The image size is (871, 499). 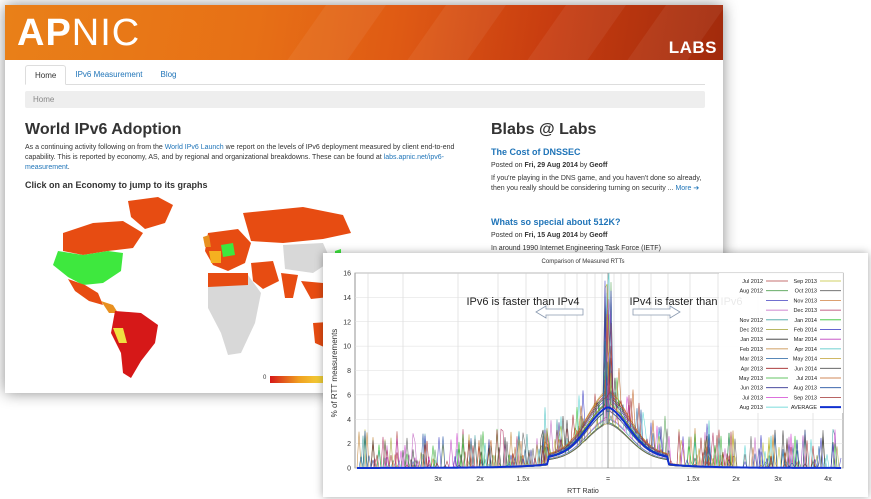 What do you see at coordinates (168, 75) in the screenshot?
I see `nav-blog: Blog` at bounding box center [168, 75].